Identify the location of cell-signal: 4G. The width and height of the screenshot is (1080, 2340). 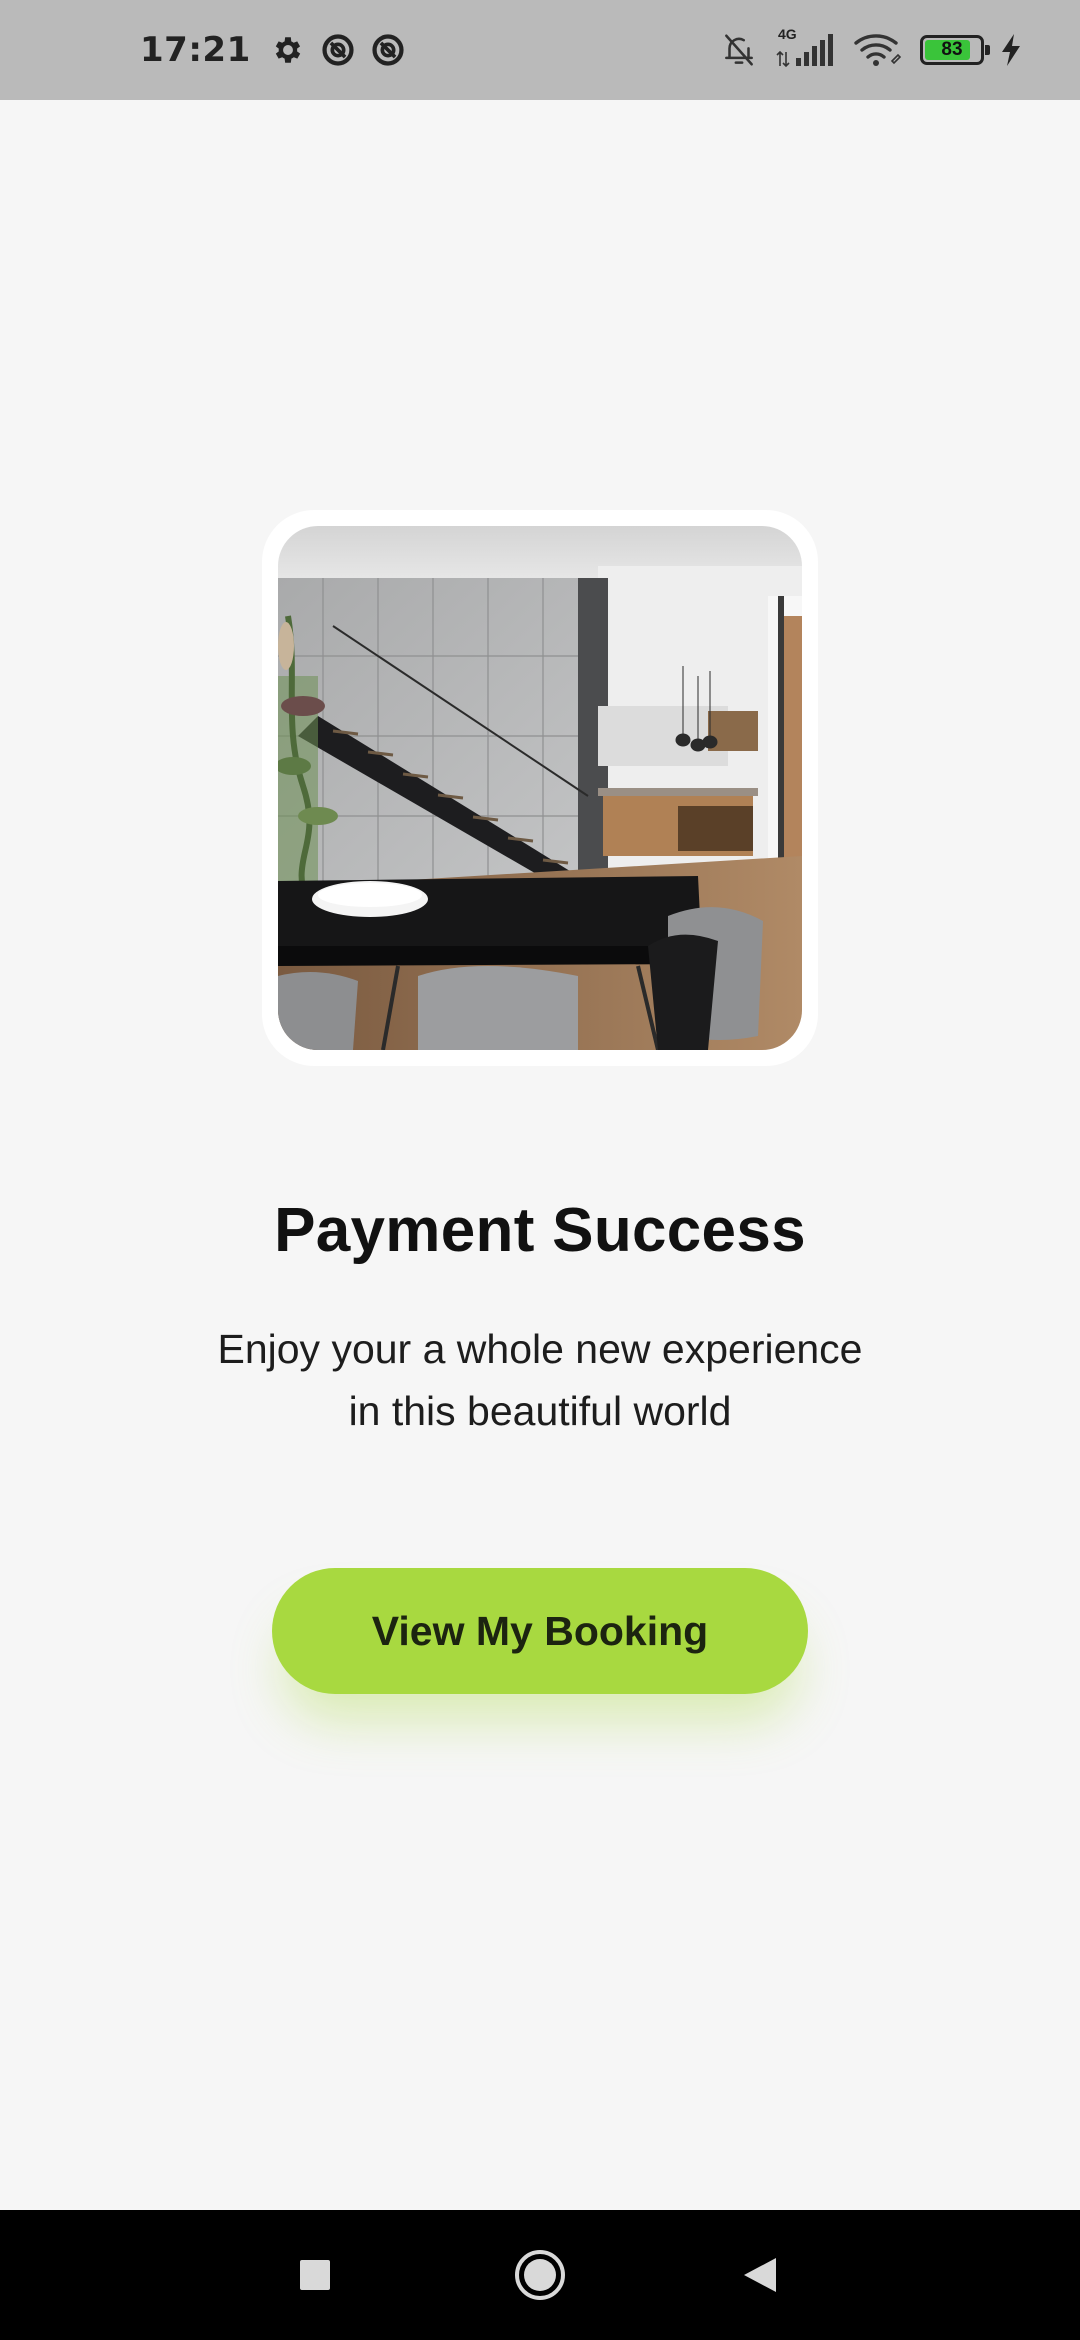
(806, 48).